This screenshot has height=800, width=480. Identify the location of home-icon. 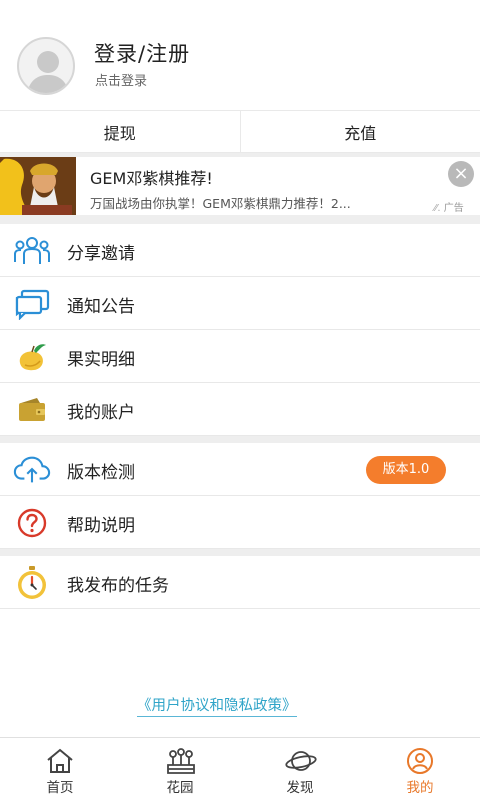
(60, 761).